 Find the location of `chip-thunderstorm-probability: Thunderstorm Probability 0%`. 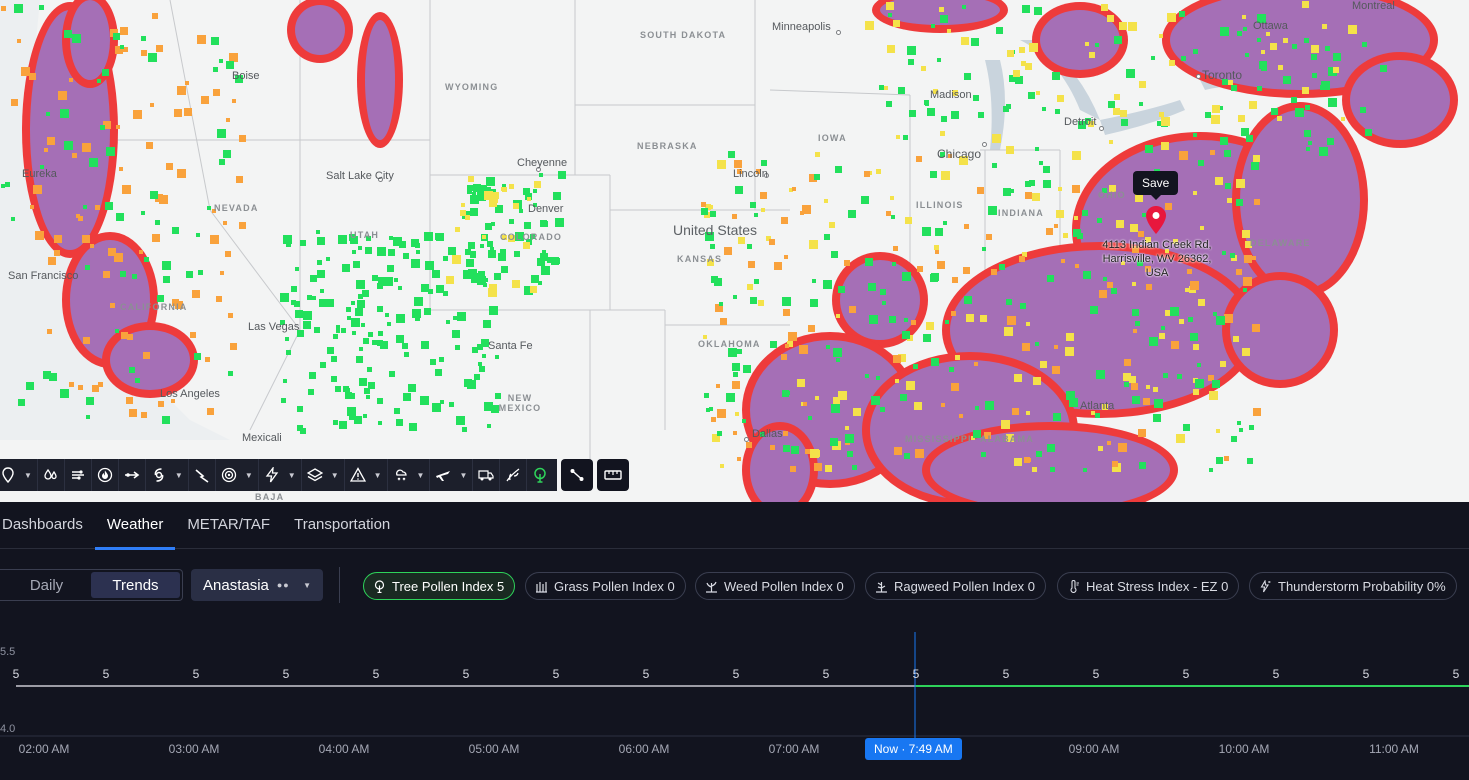

chip-thunderstorm-probability: Thunderstorm Probability 0% is located at coordinates (1353, 586).